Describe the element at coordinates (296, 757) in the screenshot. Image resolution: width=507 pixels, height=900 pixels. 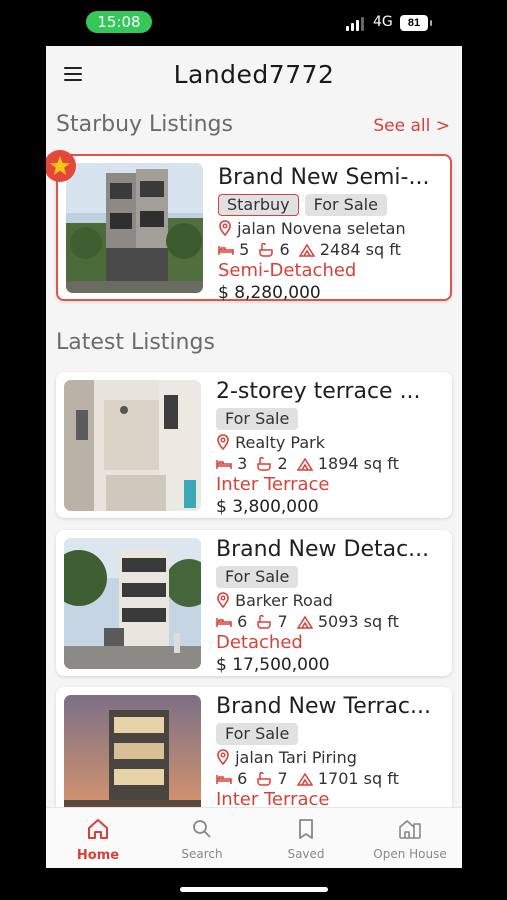
I see `listing-location: jalan Tari Piring` at that location.